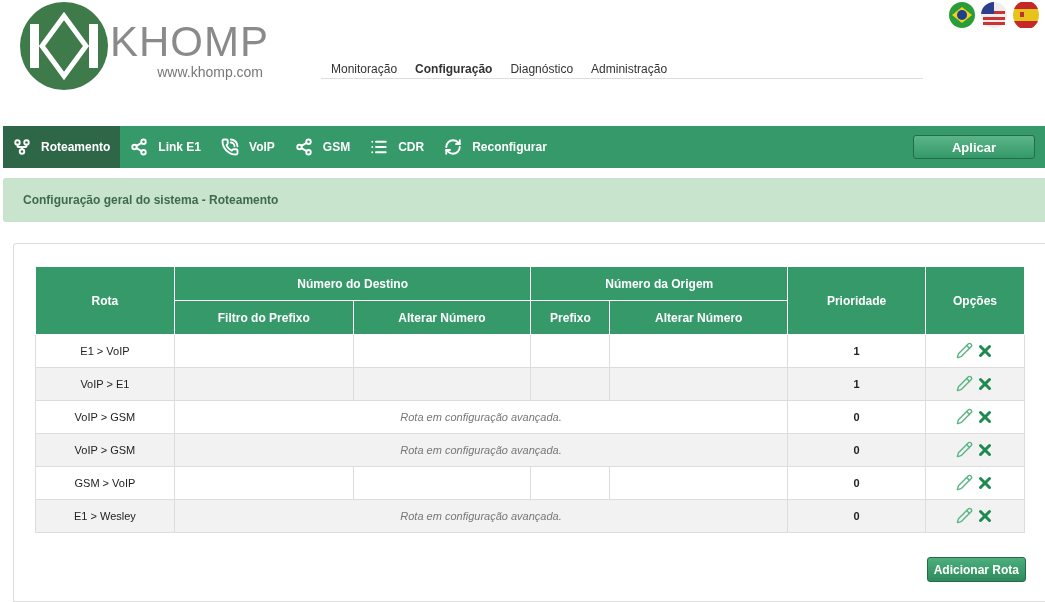  I want to click on column-header: Opções, so click(975, 300).